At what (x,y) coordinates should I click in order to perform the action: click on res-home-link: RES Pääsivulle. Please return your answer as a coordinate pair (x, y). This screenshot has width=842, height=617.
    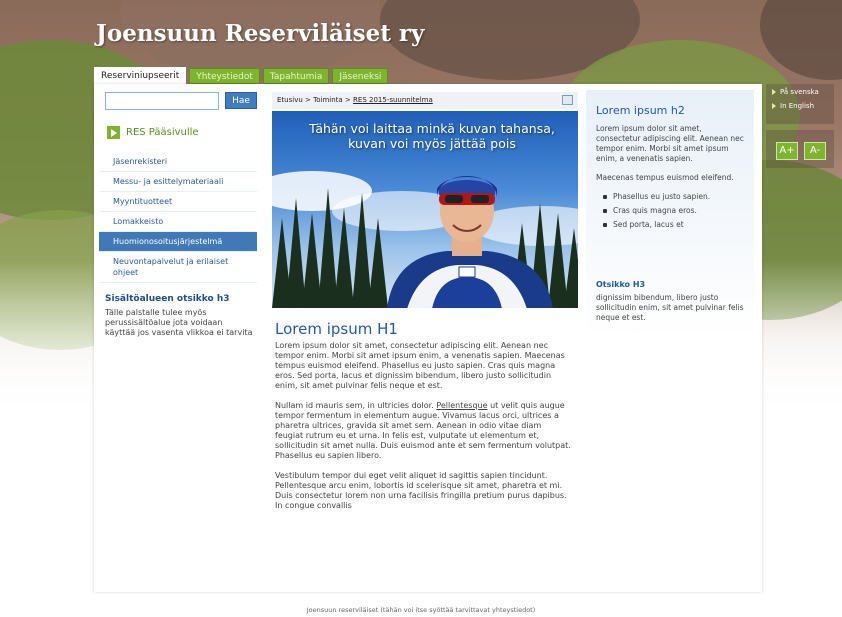
    Looking at the image, I should click on (153, 132).